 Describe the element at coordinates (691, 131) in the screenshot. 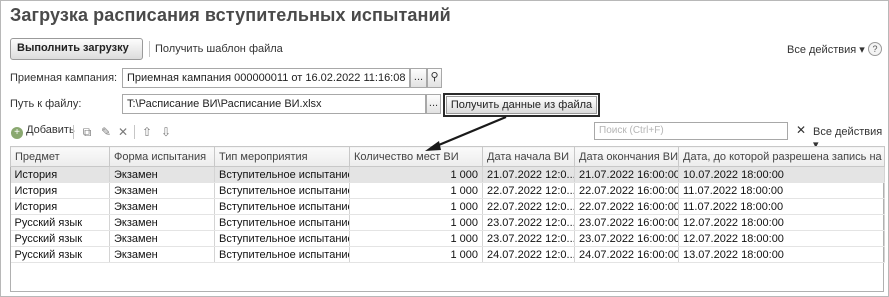

I see `search-input: Поиск (Ctrl+F)` at that location.